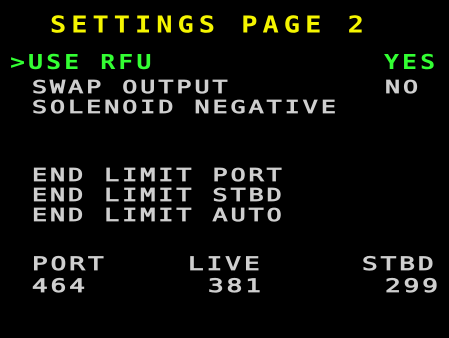 The height and width of the screenshot is (338, 449). What do you see at coordinates (413, 286) in the screenshot?
I see `stbd-value: 299` at bounding box center [413, 286].